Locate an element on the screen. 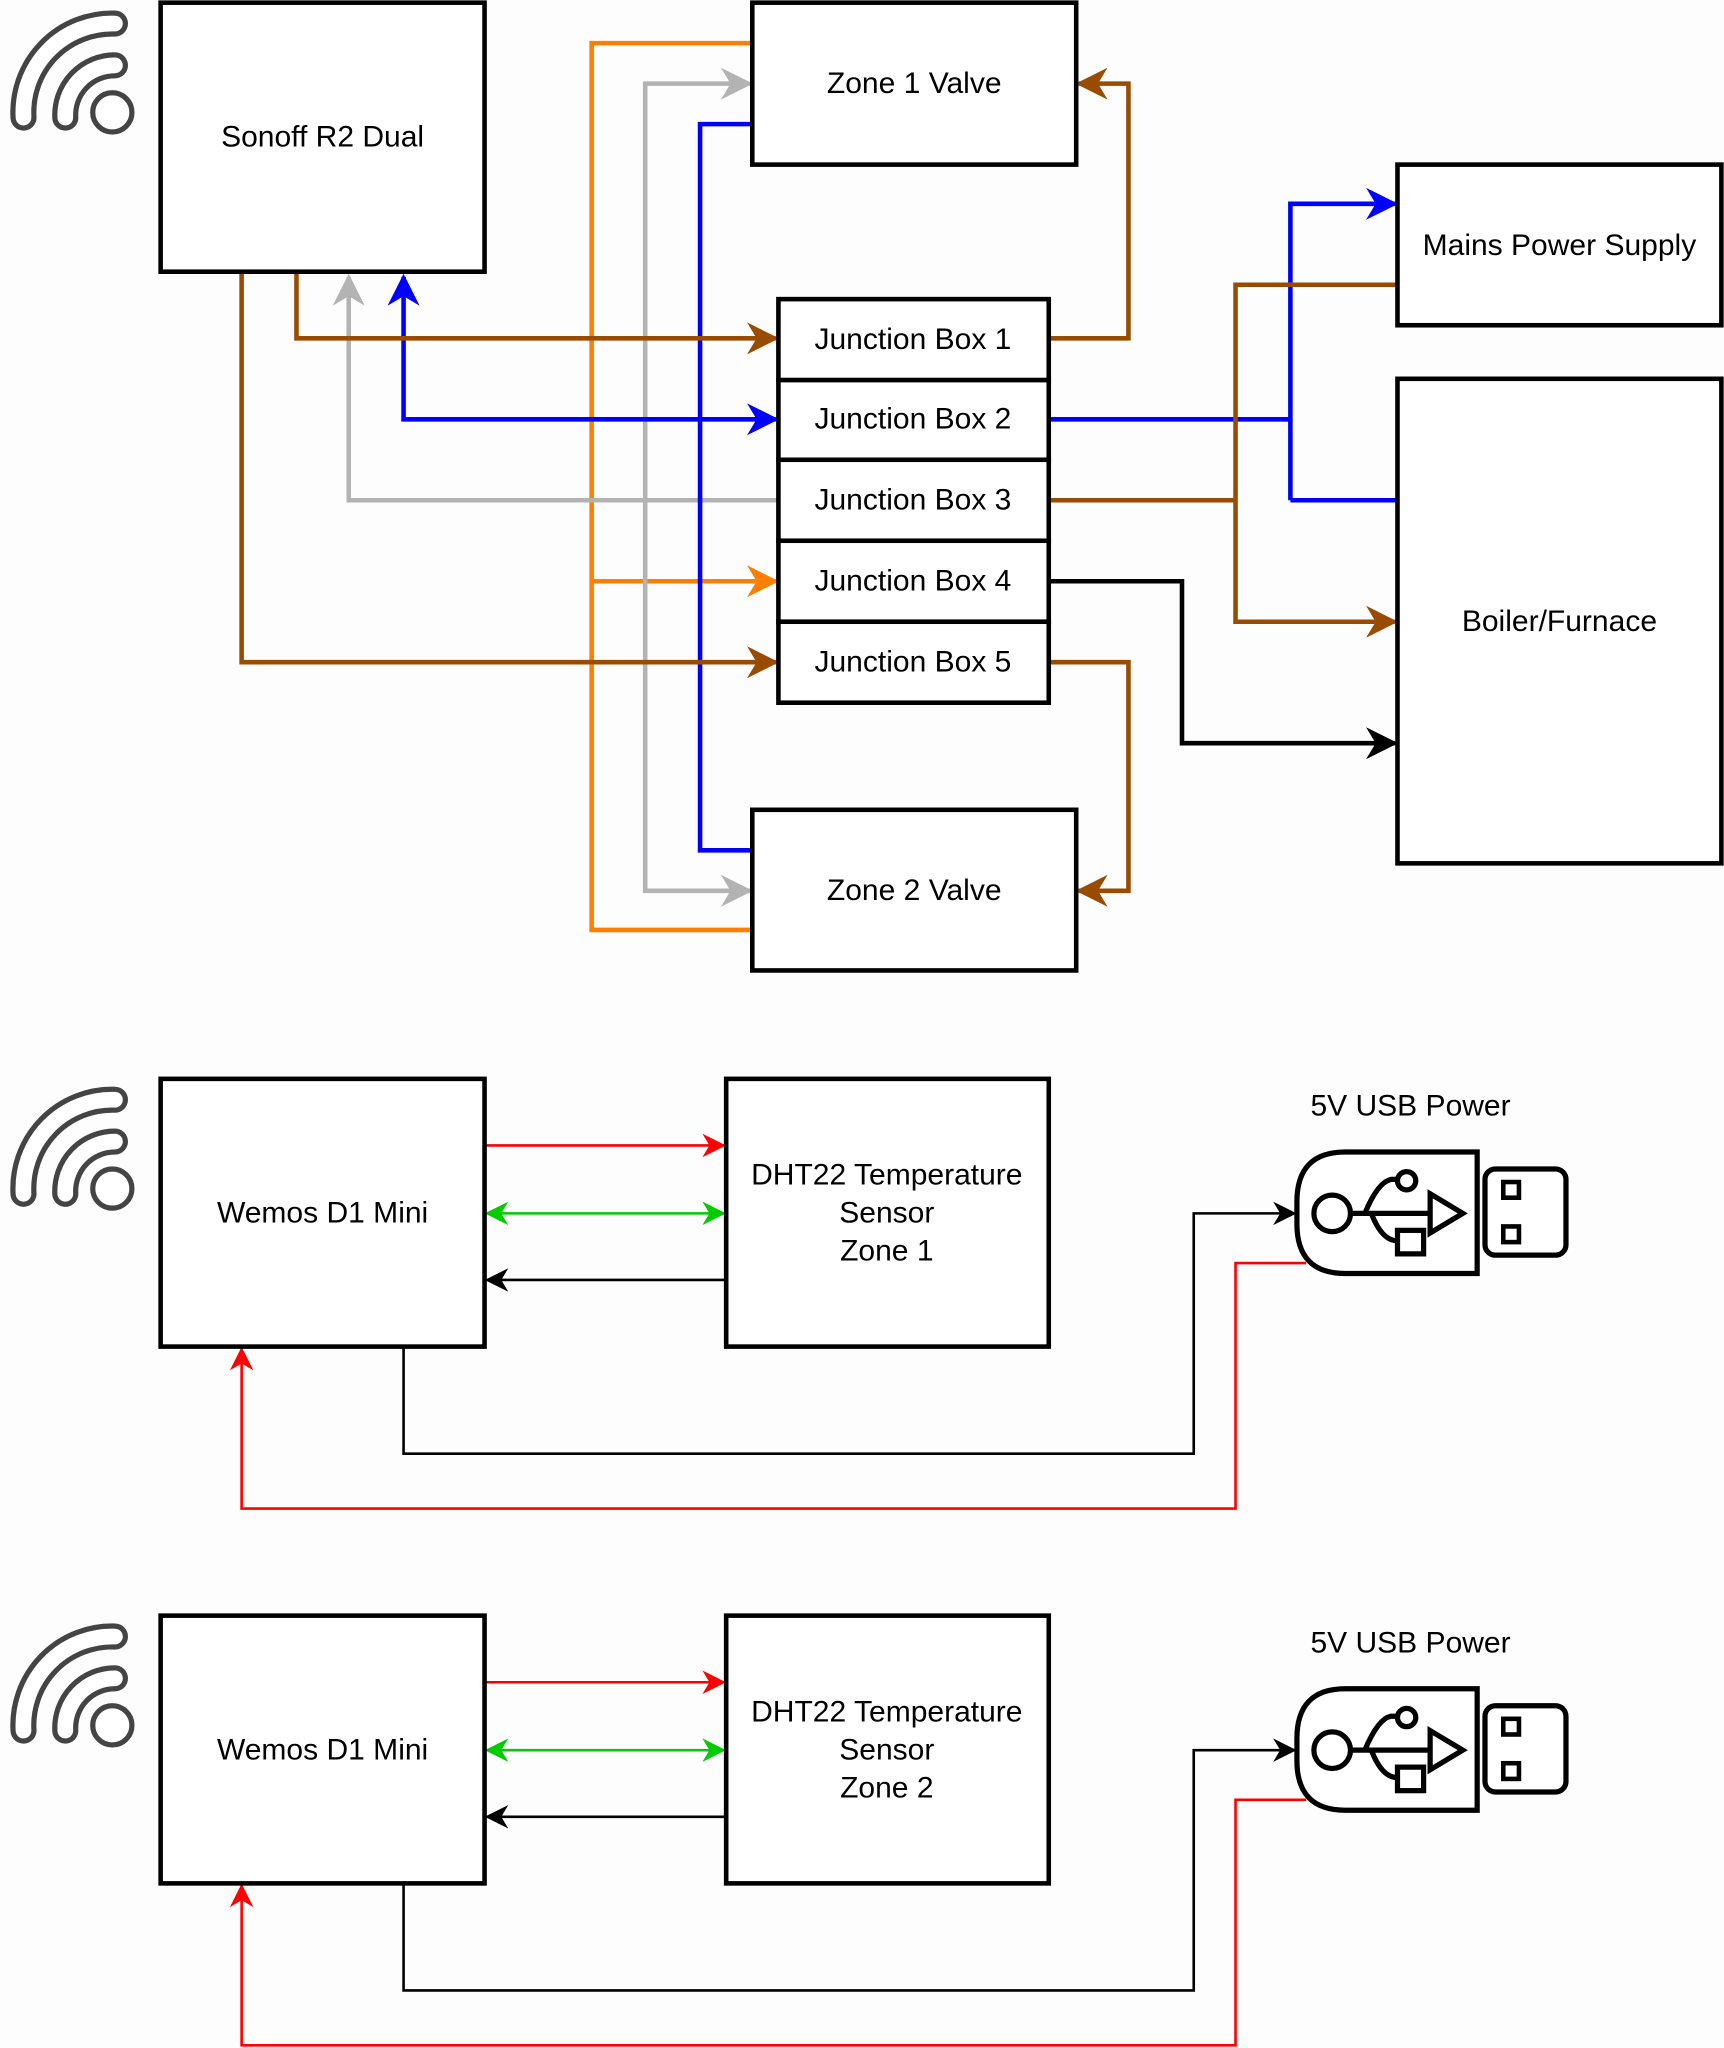 The width and height of the screenshot is (1724, 2048). relay-box: Sonoff R2 Dual is located at coordinates (322, 137).